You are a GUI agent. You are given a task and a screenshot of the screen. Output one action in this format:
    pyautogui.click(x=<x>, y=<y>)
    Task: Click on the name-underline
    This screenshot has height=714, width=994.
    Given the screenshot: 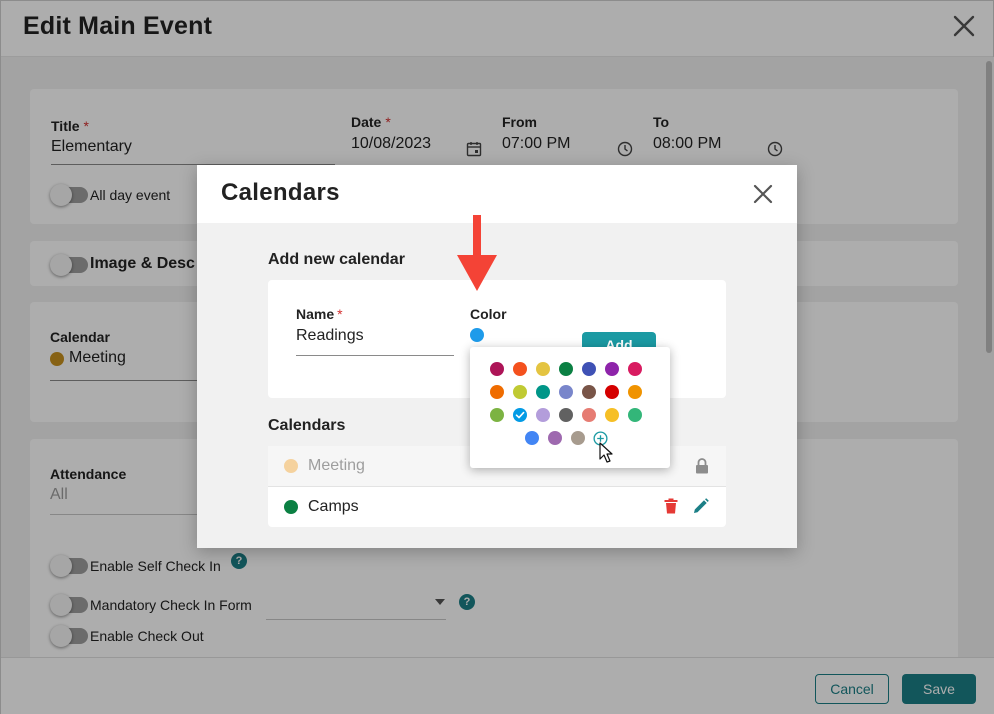 What is the action you would take?
    pyautogui.click(x=375, y=355)
    